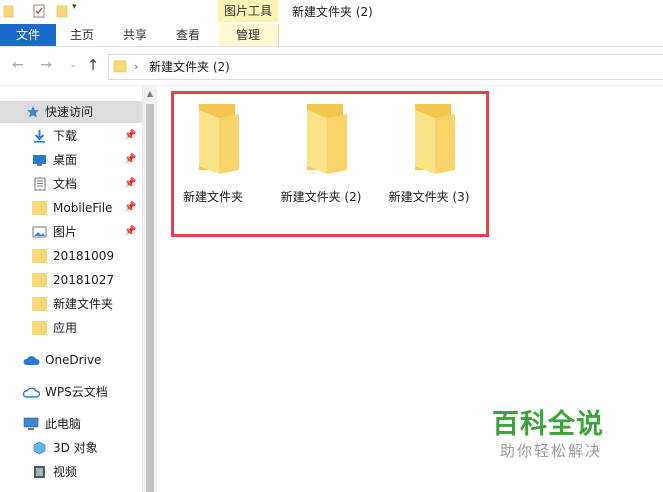  I want to click on watermark-logo: 百科全说, so click(548, 424).